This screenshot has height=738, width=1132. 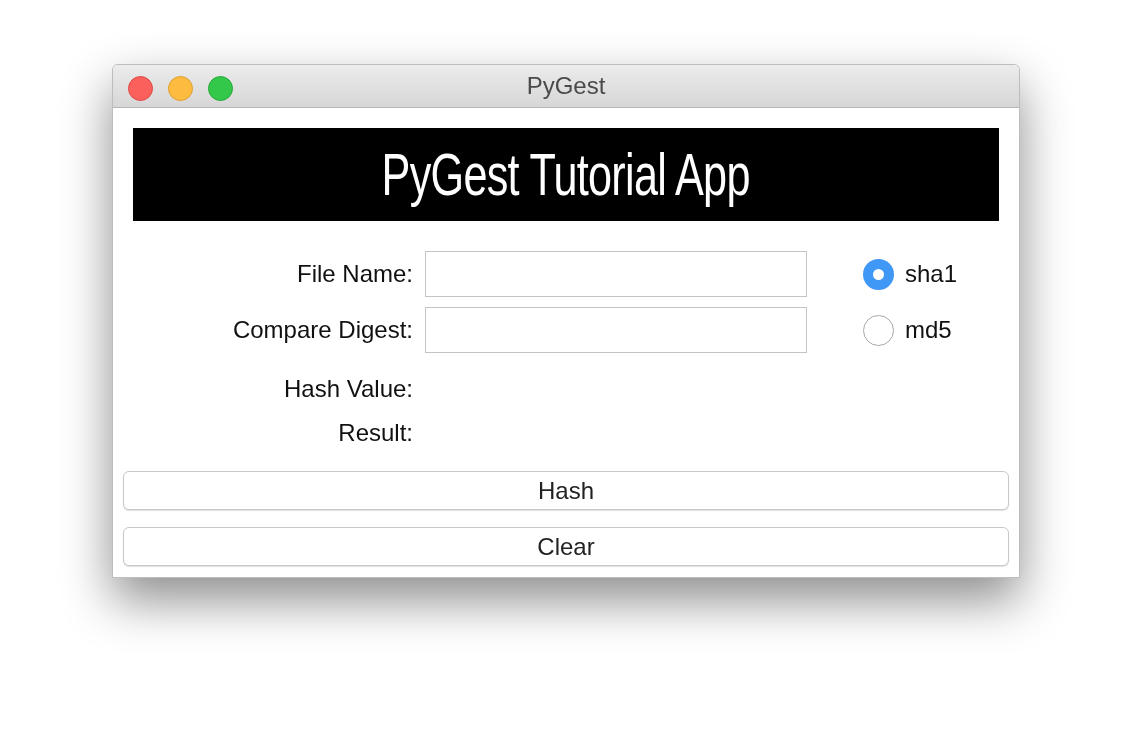 What do you see at coordinates (322, 330) in the screenshot?
I see `field-label: Compare Digest:` at bounding box center [322, 330].